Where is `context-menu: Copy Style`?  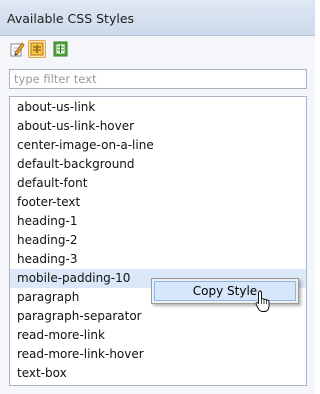
context-menu: Copy Style is located at coordinates (225, 291).